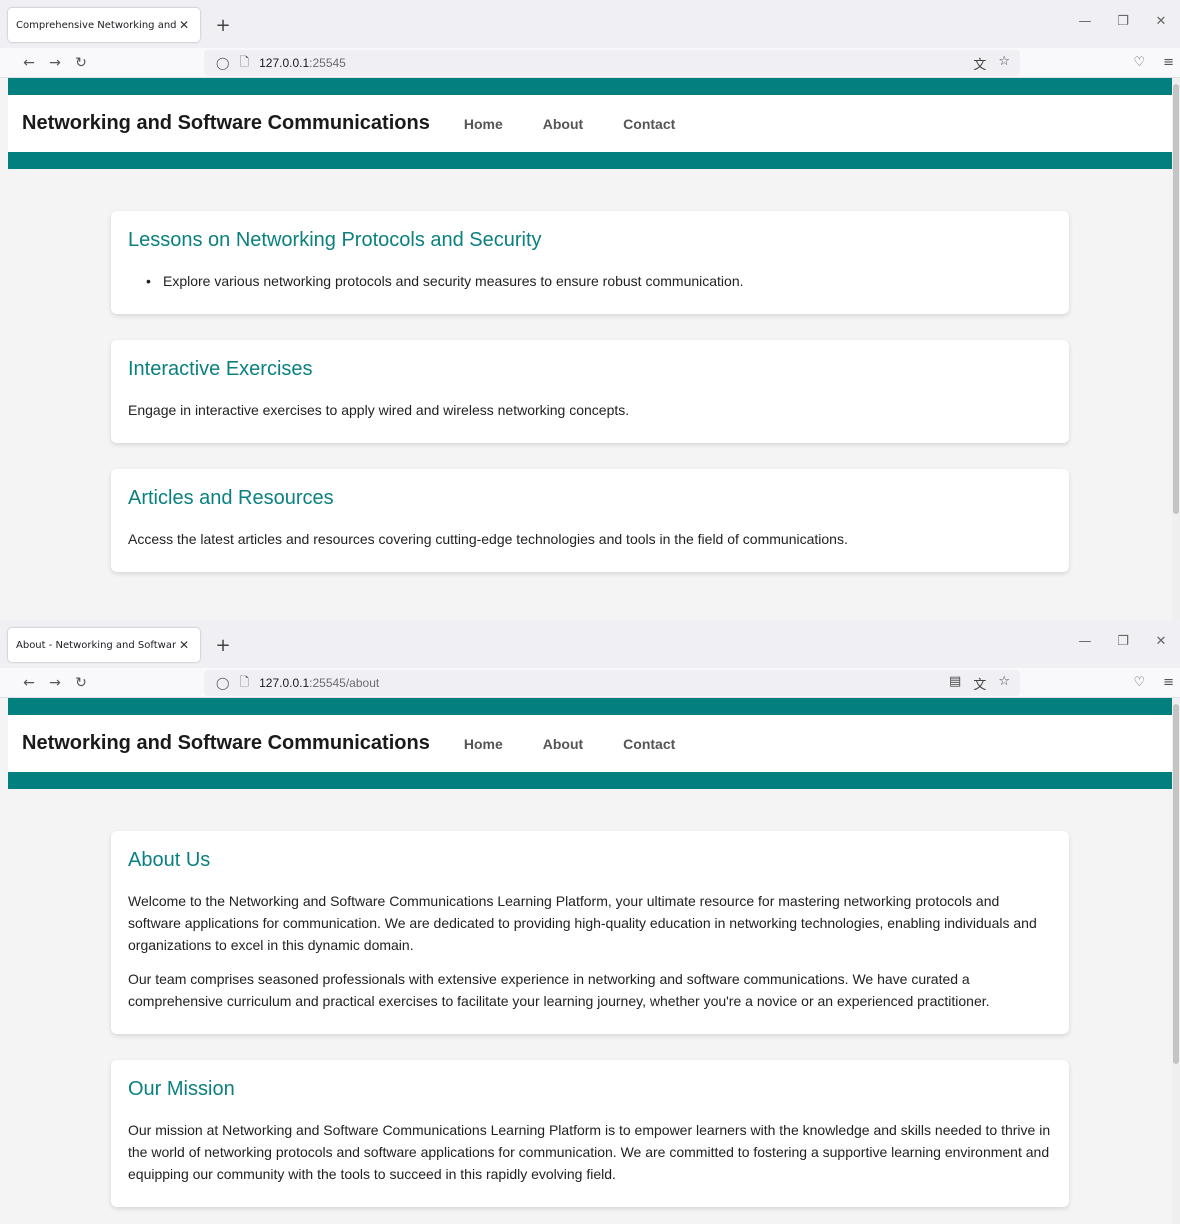 The image size is (1180, 1224). Describe the element at coordinates (169, 860) in the screenshot. I see `card-heading: About Us` at that location.